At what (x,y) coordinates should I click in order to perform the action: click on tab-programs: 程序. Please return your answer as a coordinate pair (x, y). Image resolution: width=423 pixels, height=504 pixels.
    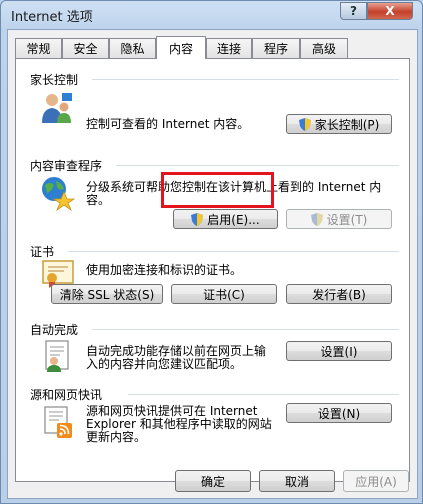
    Looking at the image, I should click on (276, 48).